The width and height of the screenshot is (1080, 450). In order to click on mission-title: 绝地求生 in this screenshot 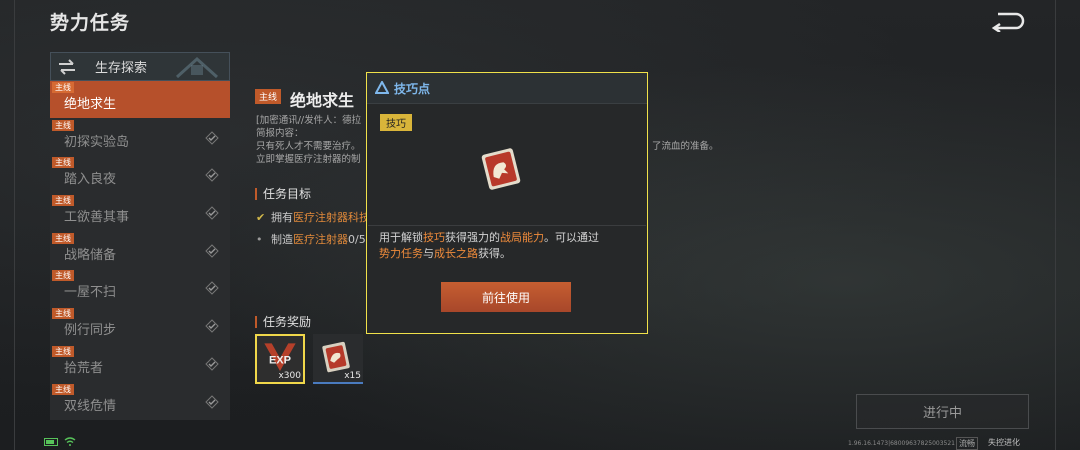, I will do `click(322, 100)`.